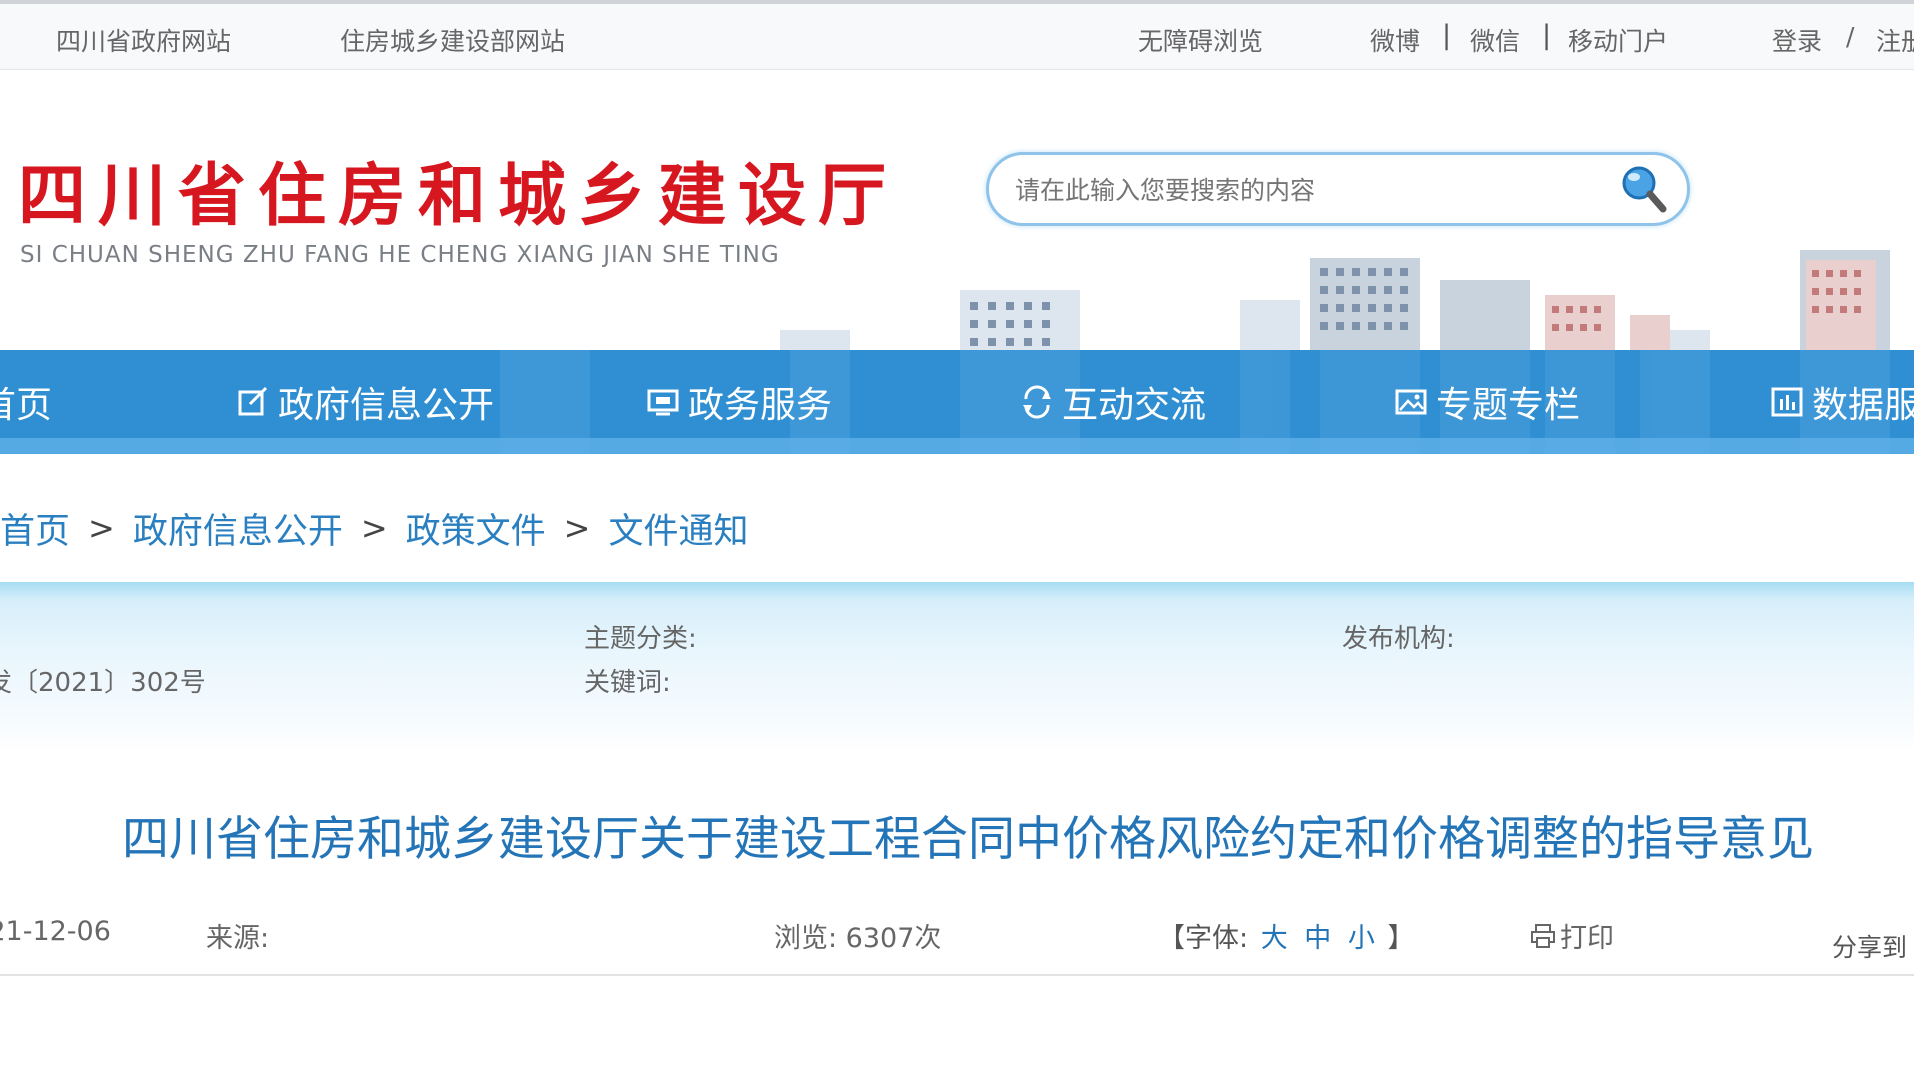  I want to click on font-size-large-button: 大, so click(1274, 938).